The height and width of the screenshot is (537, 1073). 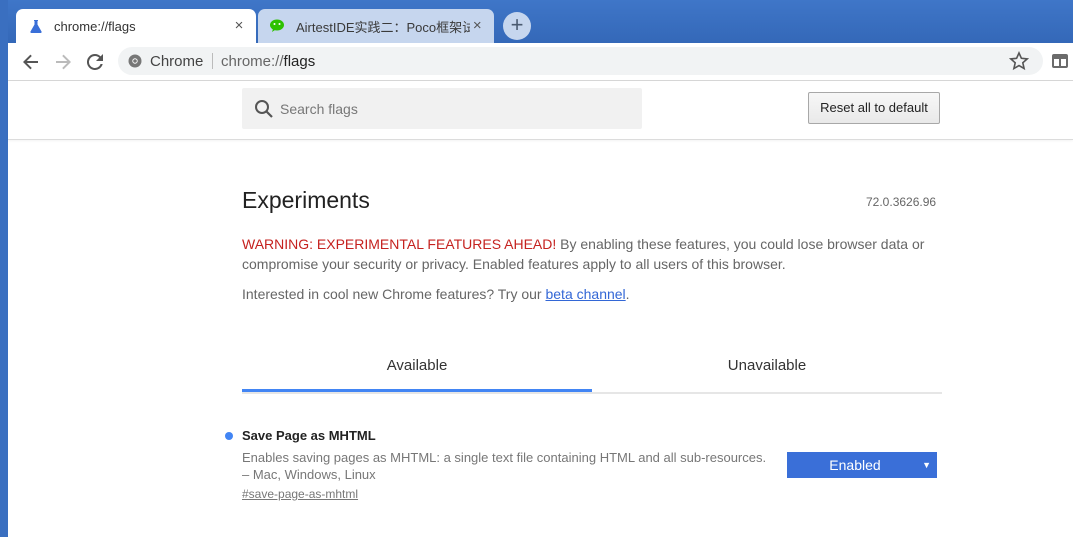 I want to click on forward-button, so click(x=63, y=62).